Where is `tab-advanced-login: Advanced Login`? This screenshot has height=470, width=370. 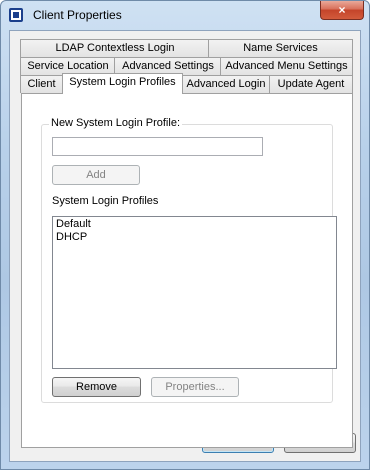 tab-advanced-login: Advanced Login is located at coordinates (226, 84).